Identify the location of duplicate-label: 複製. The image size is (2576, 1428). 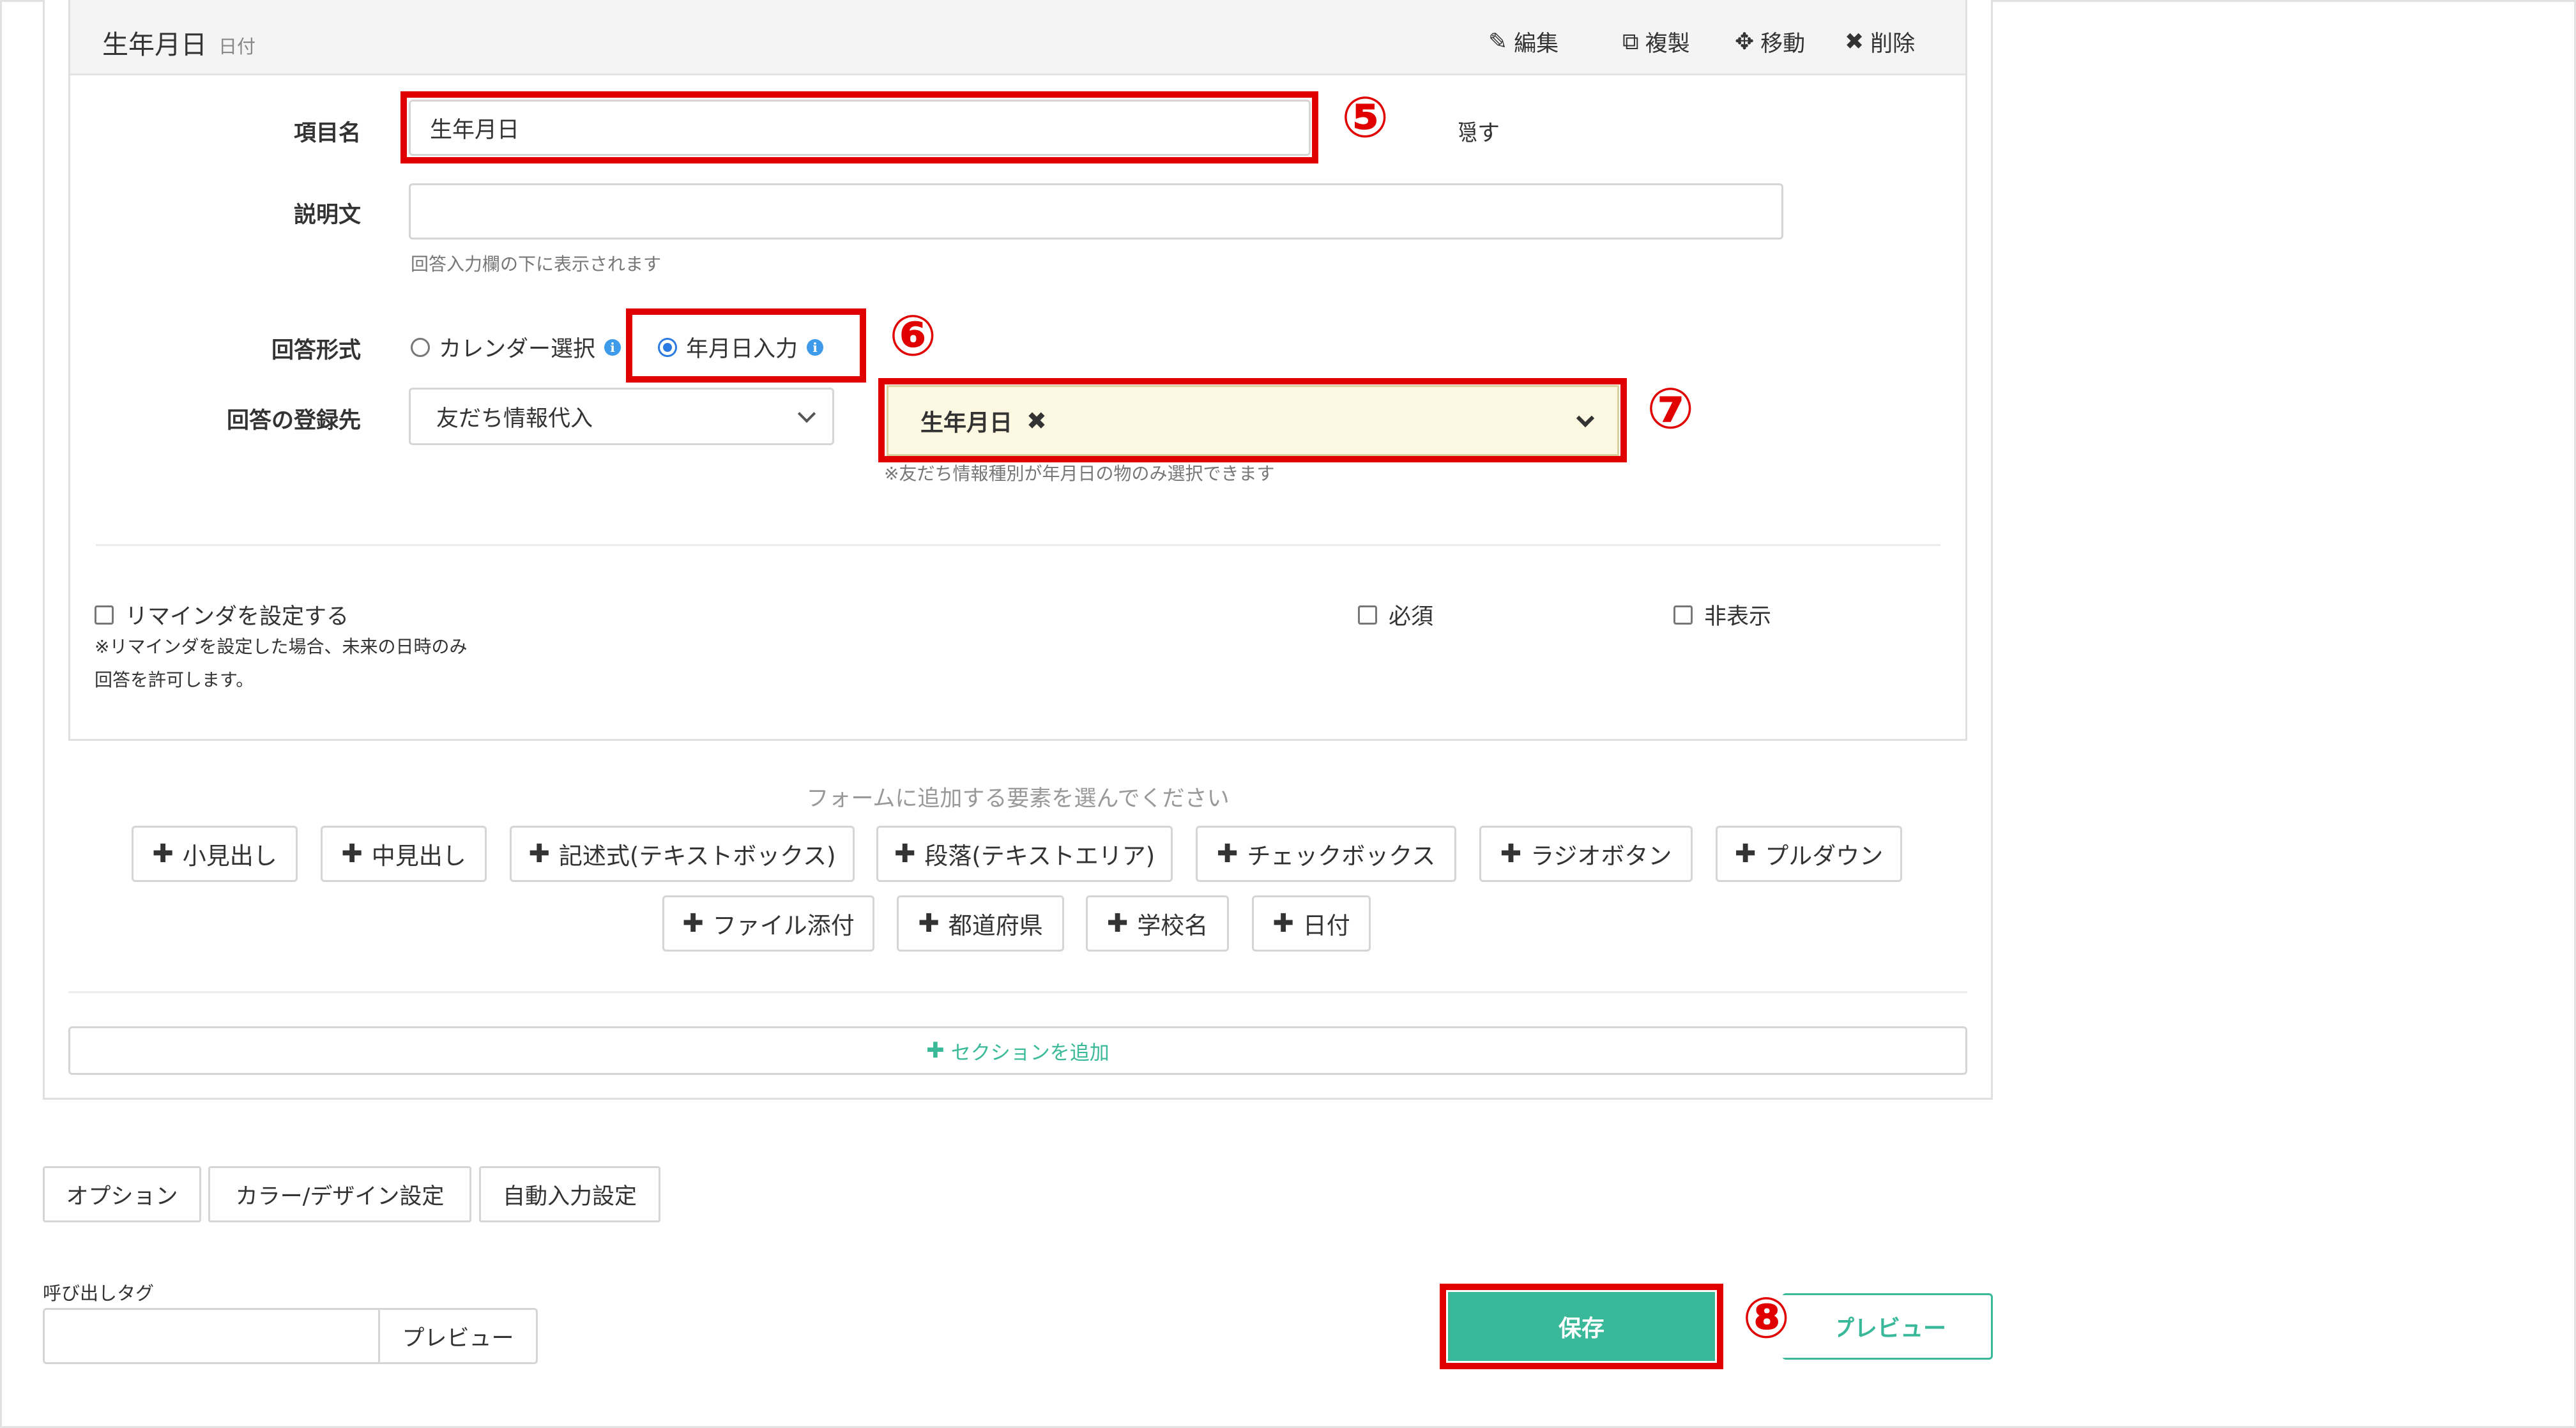
(1668, 44).